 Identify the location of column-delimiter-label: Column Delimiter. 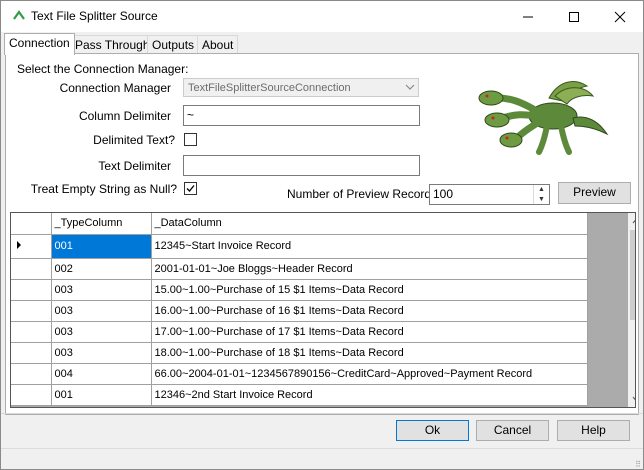
(124, 116).